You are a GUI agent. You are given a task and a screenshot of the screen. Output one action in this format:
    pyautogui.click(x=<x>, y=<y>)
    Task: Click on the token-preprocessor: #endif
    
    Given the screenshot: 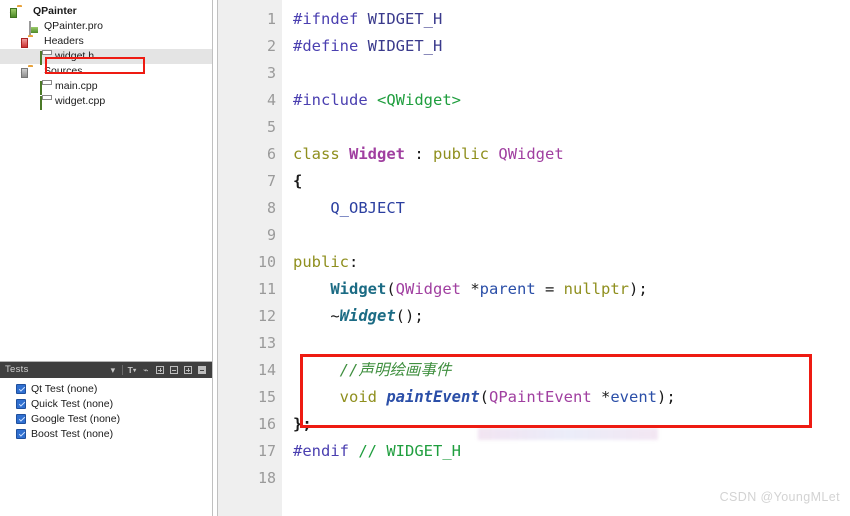 What is the action you would take?
    pyautogui.click(x=321, y=451)
    